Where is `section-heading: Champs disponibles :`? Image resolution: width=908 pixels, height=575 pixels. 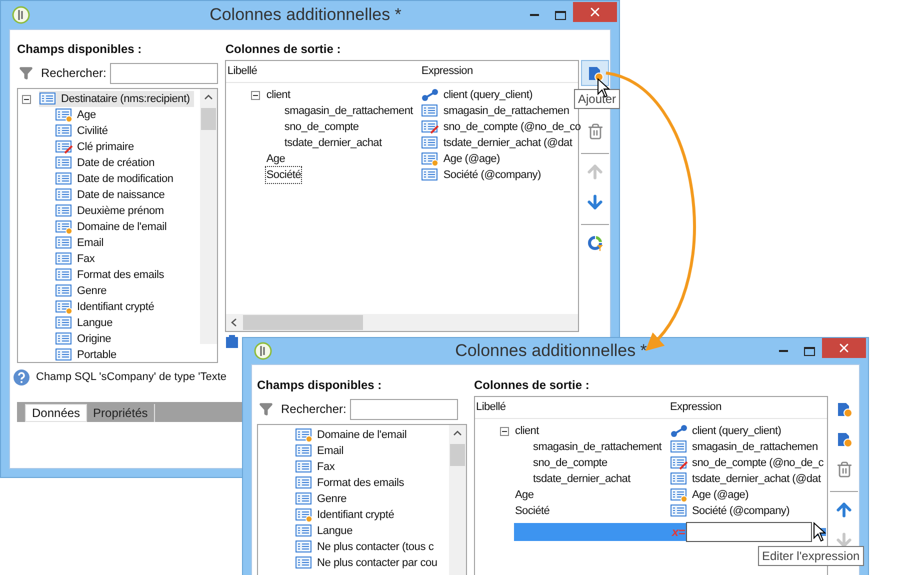 section-heading: Champs disponibles : is located at coordinates (80, 49).